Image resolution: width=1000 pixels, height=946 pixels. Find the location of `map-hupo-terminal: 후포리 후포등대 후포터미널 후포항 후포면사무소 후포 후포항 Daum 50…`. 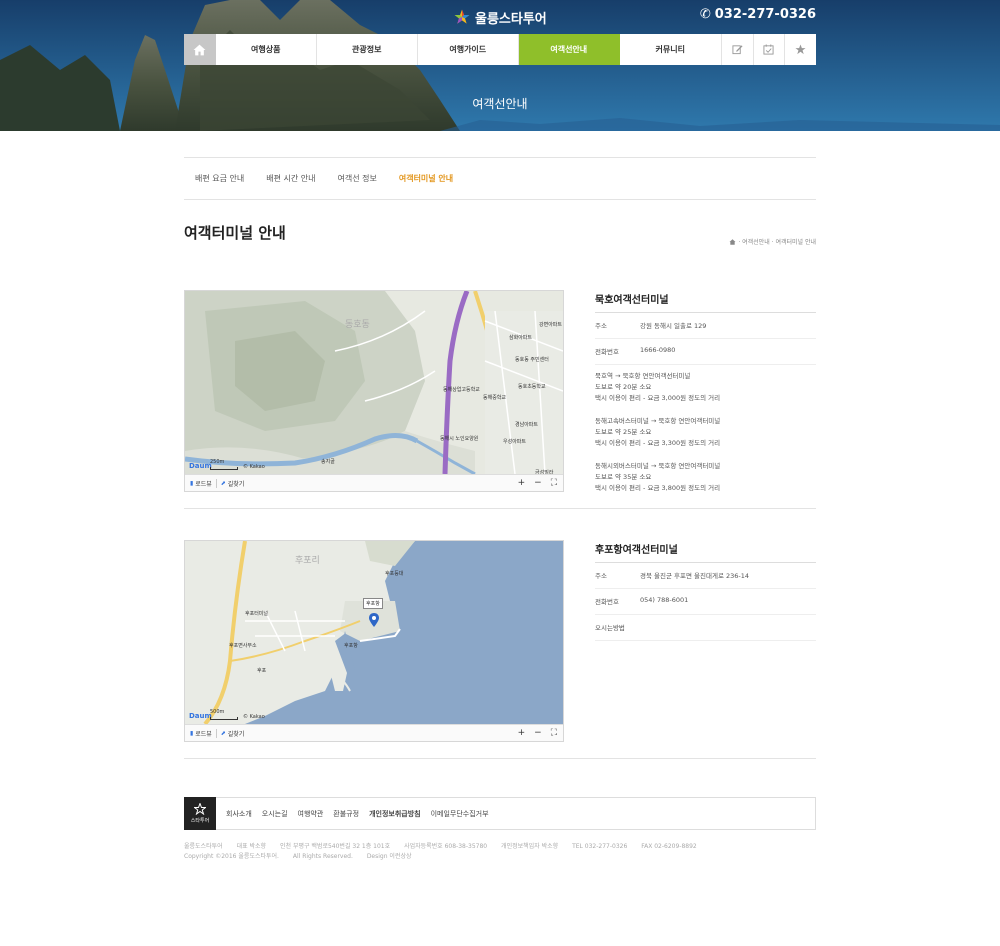

map-hupo-terminal: 후포리 후포등대 후포터미널 후포항 후포면사무소 후포 후포항 Daum 50… is located at coordinates (374, 641).